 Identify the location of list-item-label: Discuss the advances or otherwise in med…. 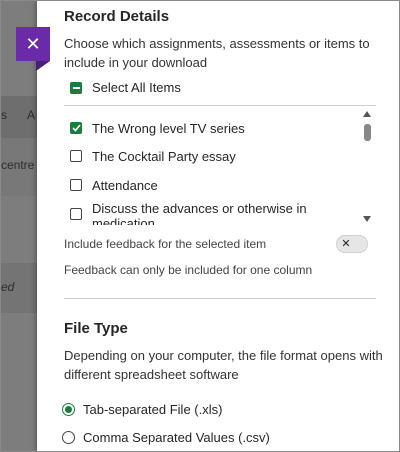
(199, 213).